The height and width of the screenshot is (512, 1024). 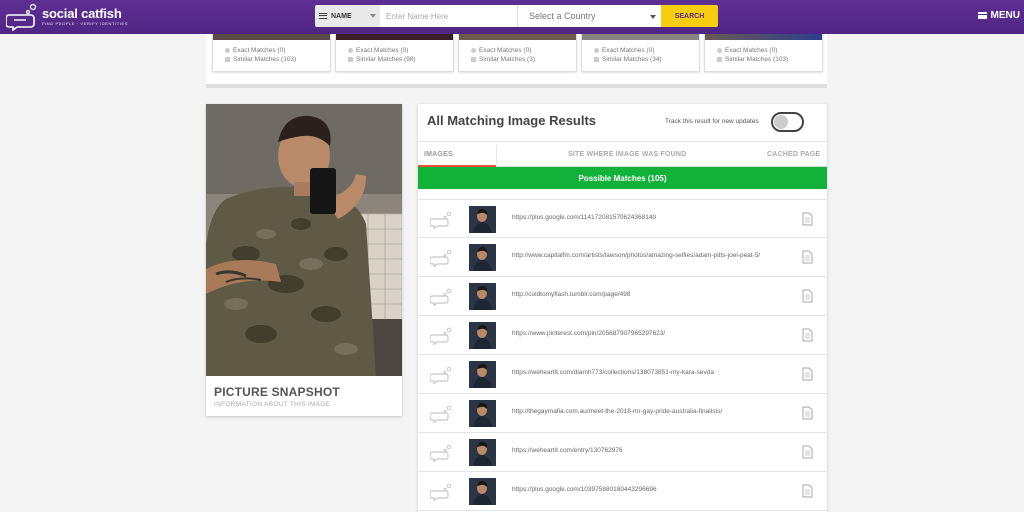 I want to click on name-search-input: Enter Name Here, so click(x=449, y=16).